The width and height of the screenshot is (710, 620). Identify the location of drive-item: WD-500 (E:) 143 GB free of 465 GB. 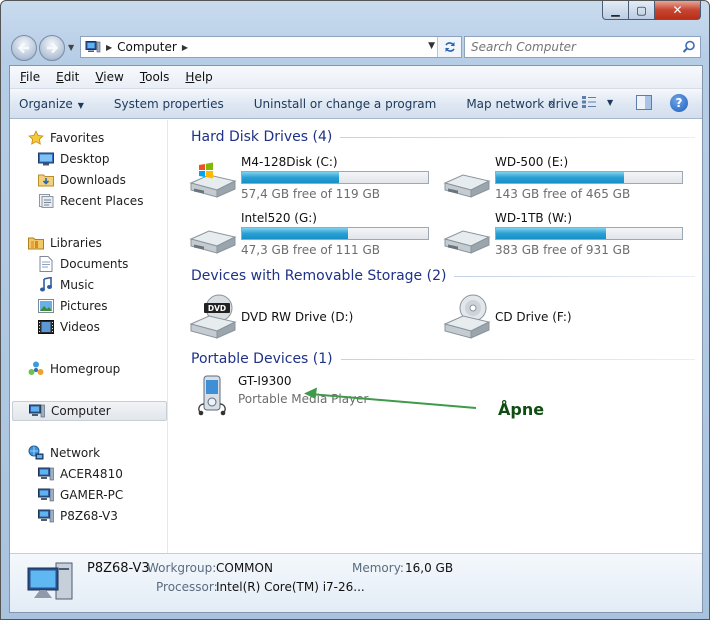
(566, 178).